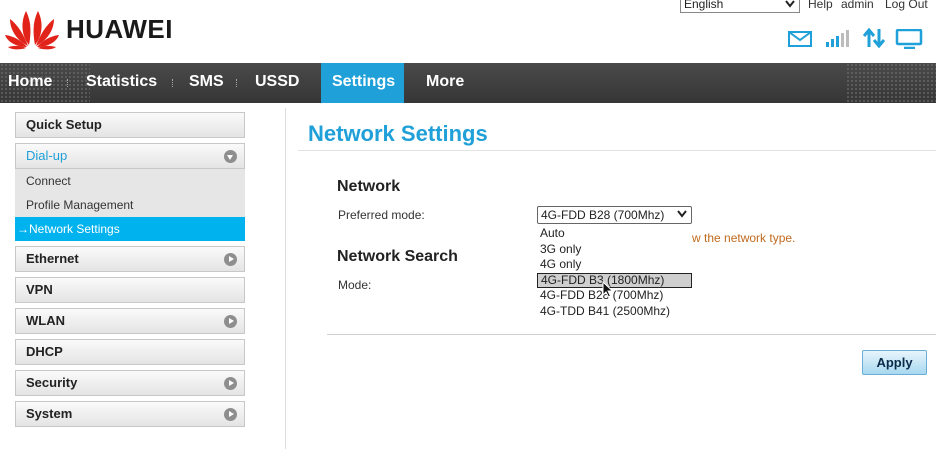  I want to click on sidebar-item-vpn: VPN, so click(130, 290).